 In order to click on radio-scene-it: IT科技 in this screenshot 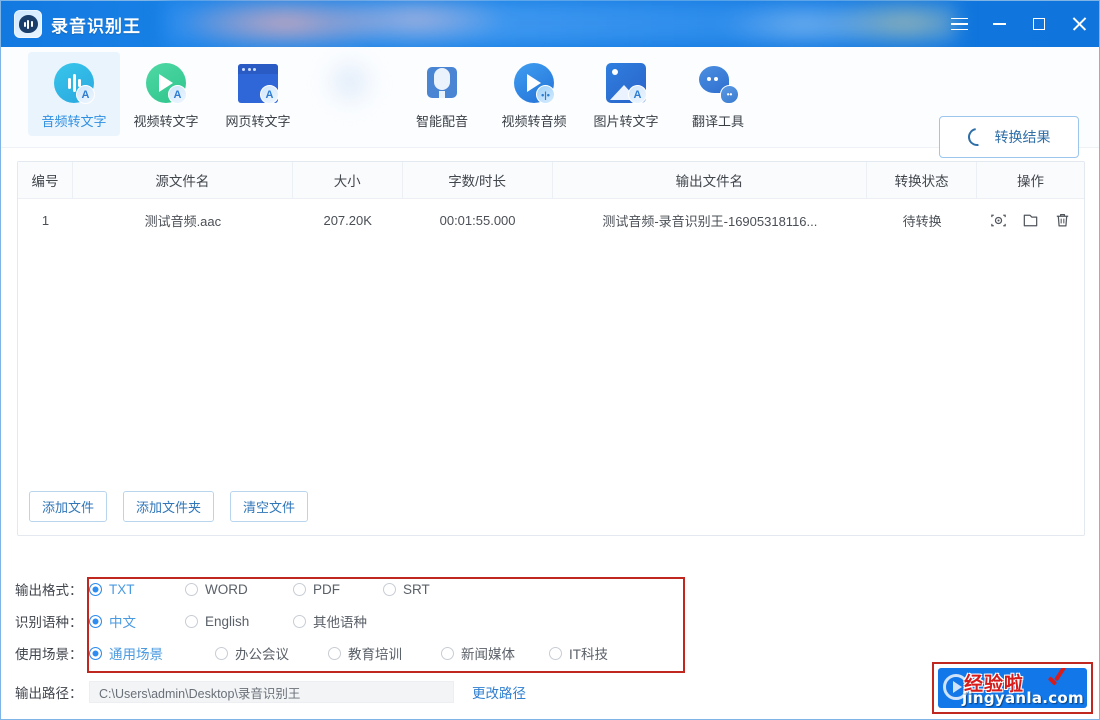, I will do `click(578, 653)`.